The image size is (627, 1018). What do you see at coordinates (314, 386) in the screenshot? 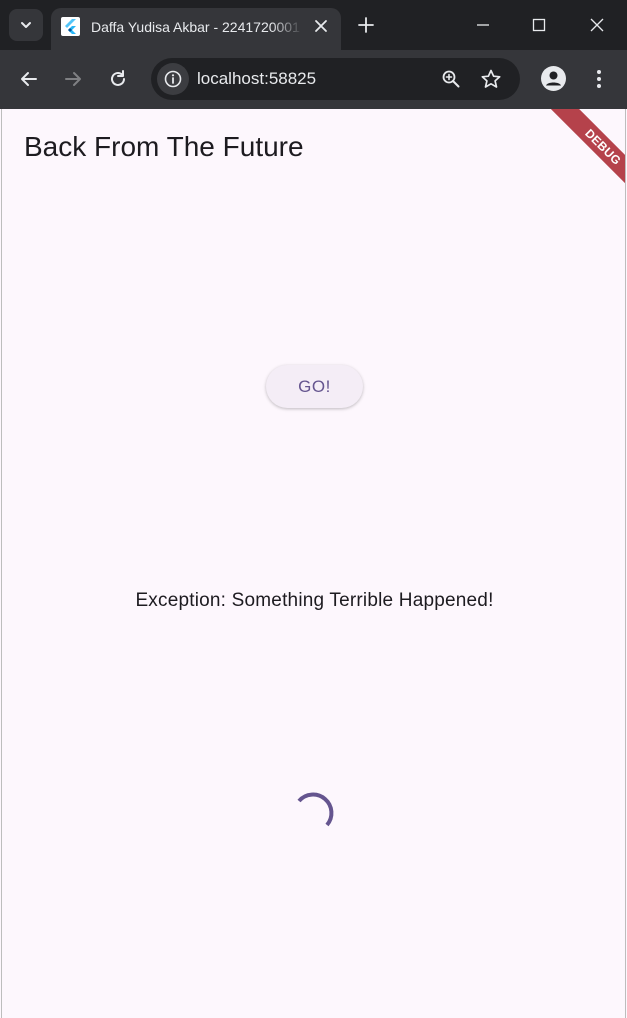
I see `go-button: GO!` at bounding box center [314, 386].